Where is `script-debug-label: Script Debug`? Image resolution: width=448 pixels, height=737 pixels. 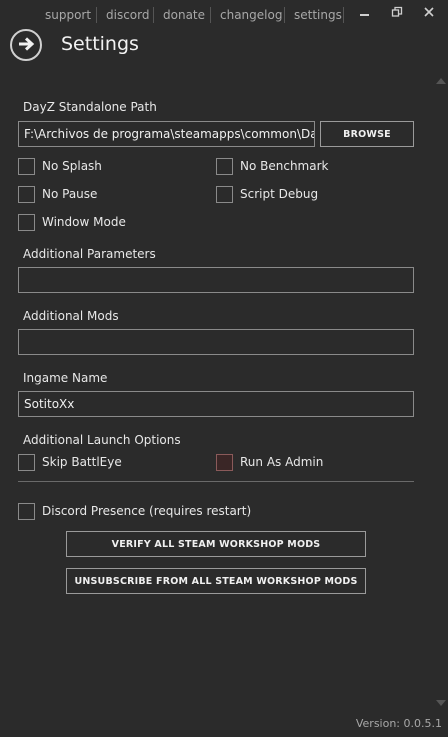 script-debug-label: Script Debug is located at coordinates (279, 194).